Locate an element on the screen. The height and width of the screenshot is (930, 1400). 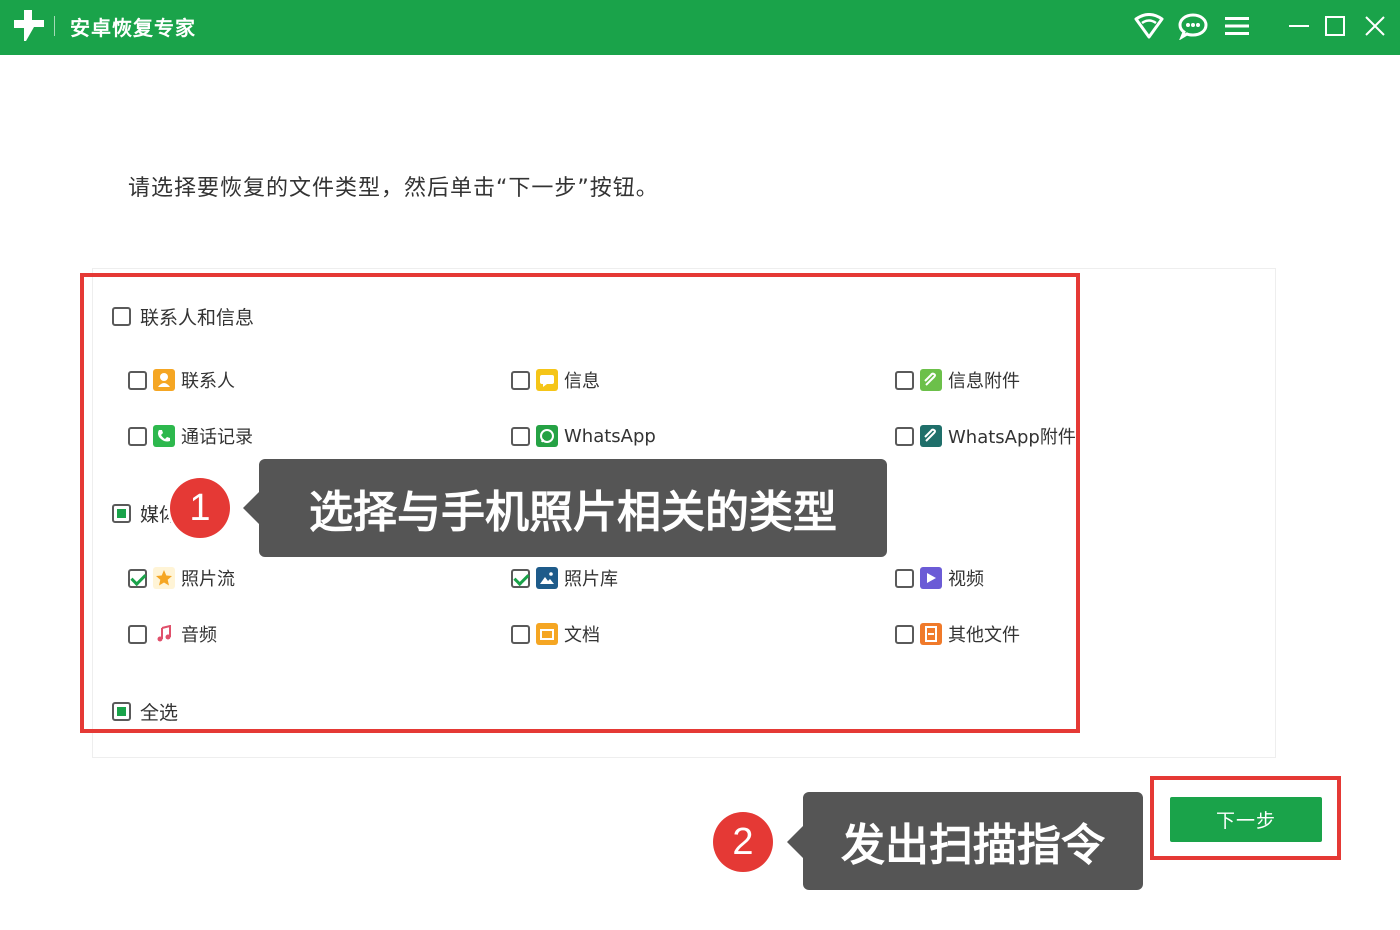
step-badge-2: 2 is located at coordinates (743, 842).